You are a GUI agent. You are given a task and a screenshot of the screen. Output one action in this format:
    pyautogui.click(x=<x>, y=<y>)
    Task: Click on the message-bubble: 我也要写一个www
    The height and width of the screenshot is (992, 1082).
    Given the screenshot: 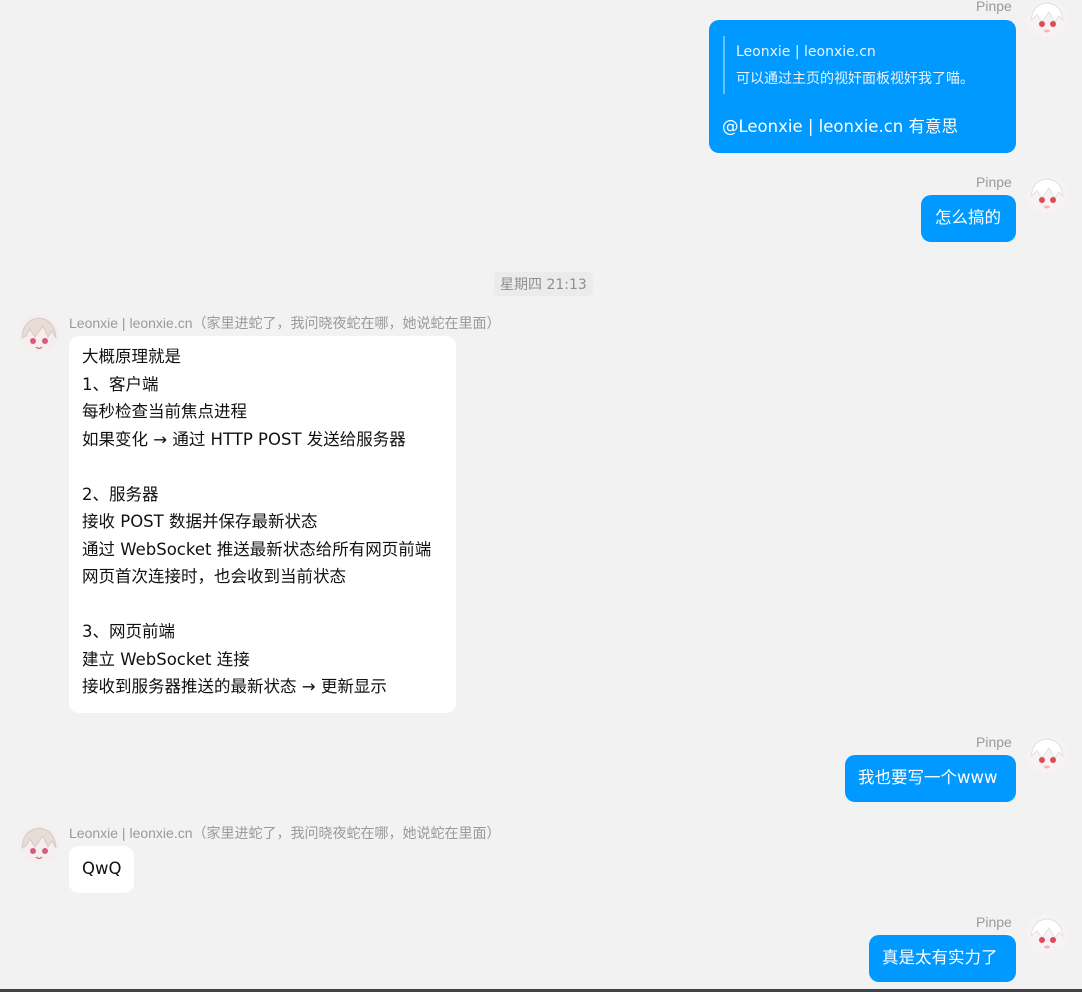 What is the action you would take?
    pyautogui.click(x=930, y=778)
    